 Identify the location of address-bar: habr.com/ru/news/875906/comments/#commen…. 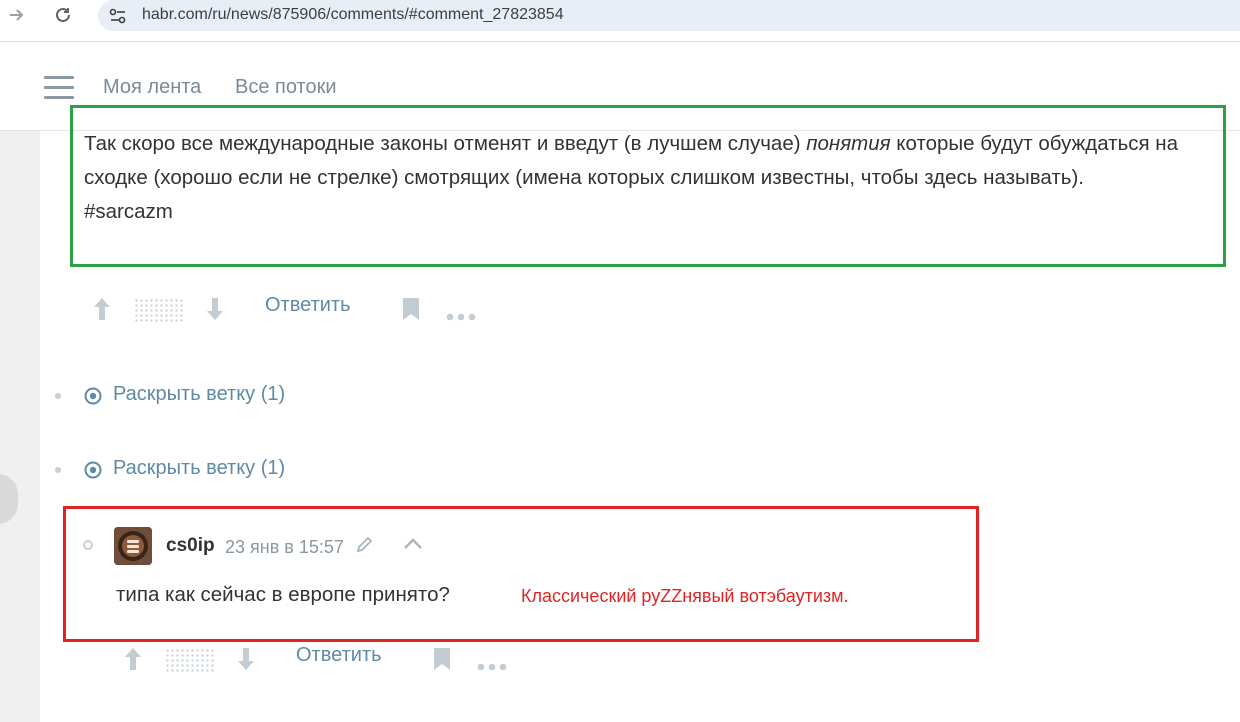
(669, 15).